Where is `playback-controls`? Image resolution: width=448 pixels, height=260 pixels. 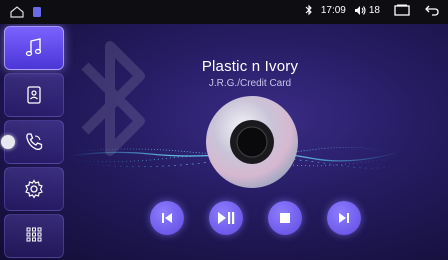
playback-controls is located at coordinates (260, 218).